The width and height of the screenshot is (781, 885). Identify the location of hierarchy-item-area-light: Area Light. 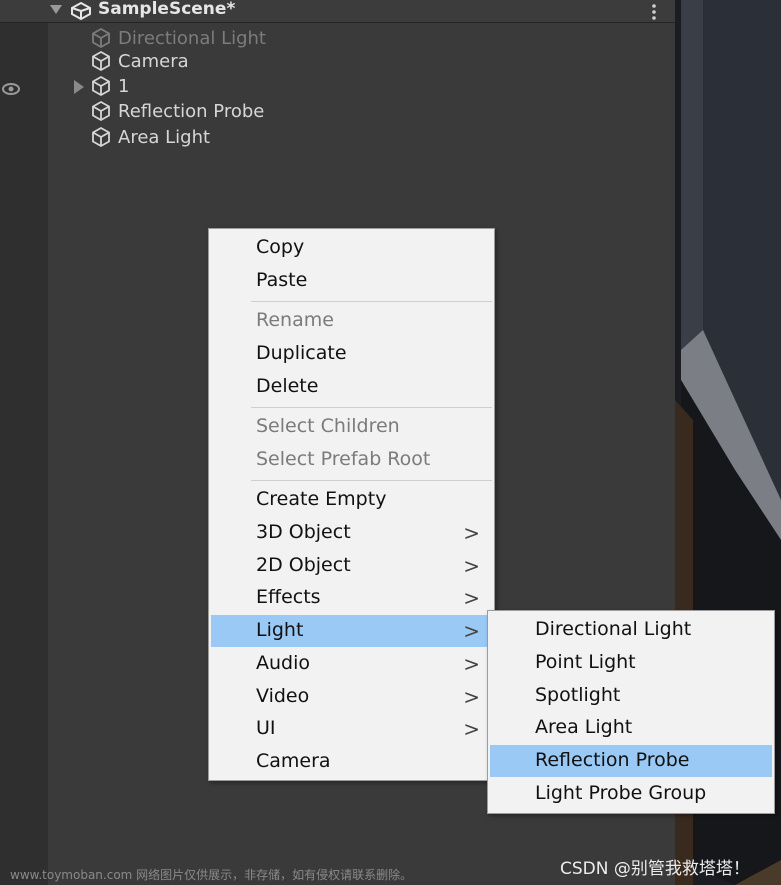
(150, 137).